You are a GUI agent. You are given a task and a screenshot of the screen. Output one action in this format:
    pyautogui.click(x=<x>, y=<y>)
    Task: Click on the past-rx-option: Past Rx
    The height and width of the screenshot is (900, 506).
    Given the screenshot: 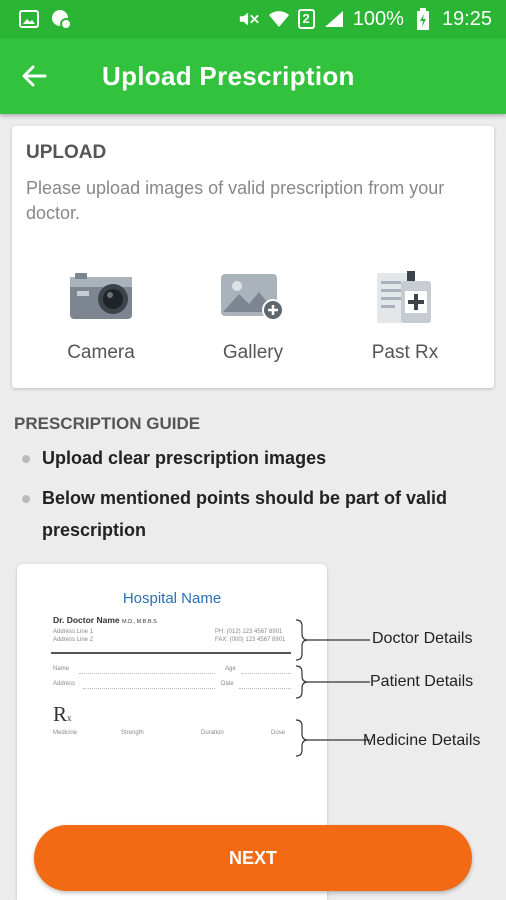 What is the action you would take?
    pyautogui.click(x=405, y=315)
    